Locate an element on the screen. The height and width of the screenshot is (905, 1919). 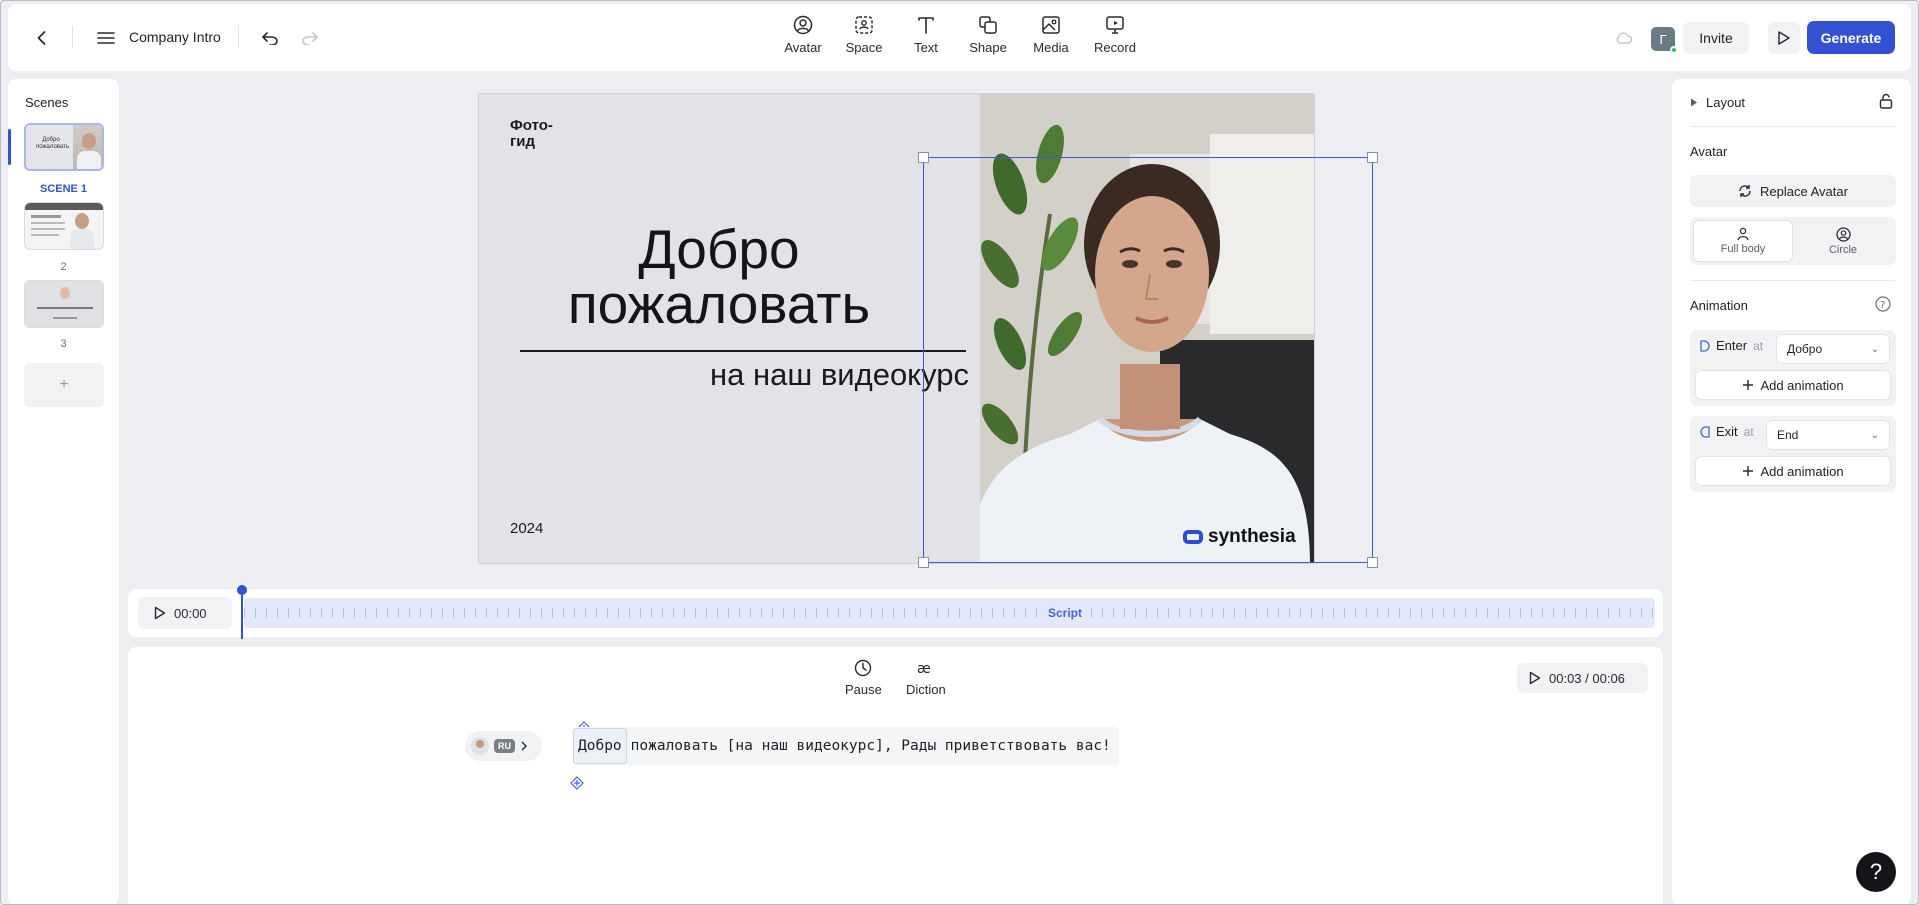
language-badge: RU is located at coordinates (504, 746).